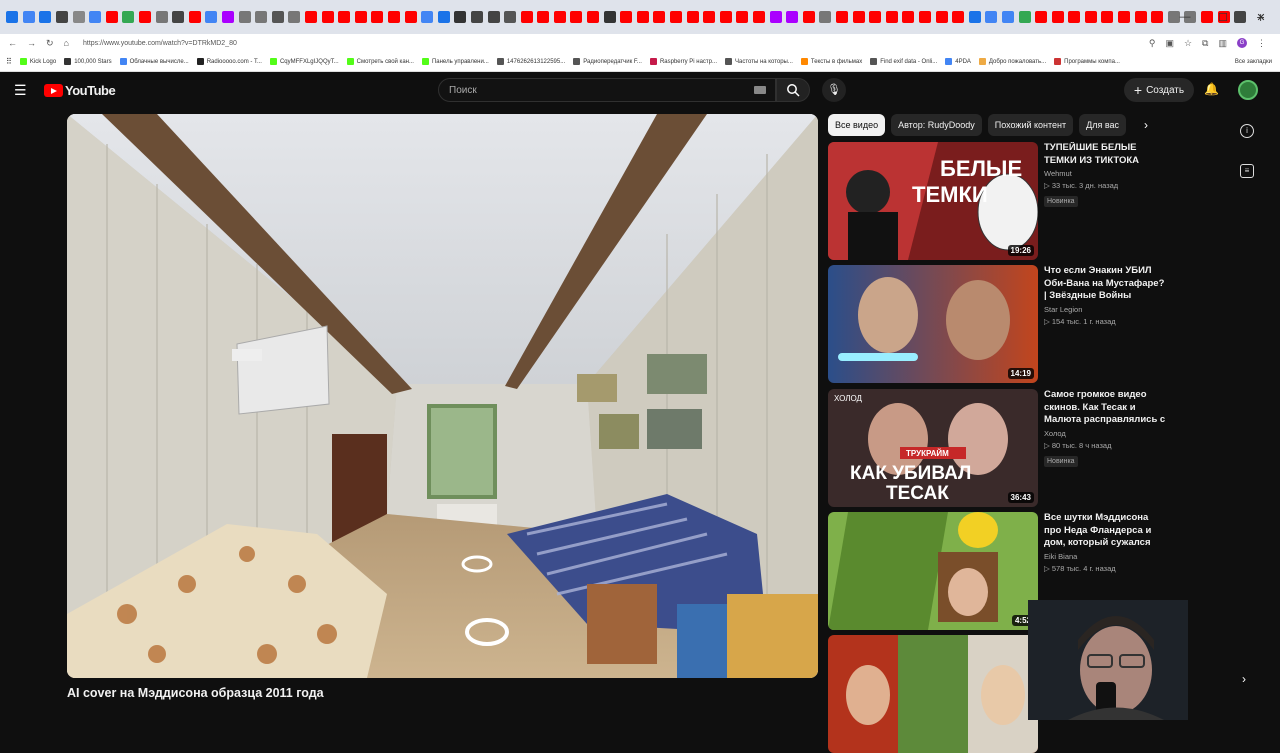  I want to click on channel-name: Wehmut, so click(1106, 173).